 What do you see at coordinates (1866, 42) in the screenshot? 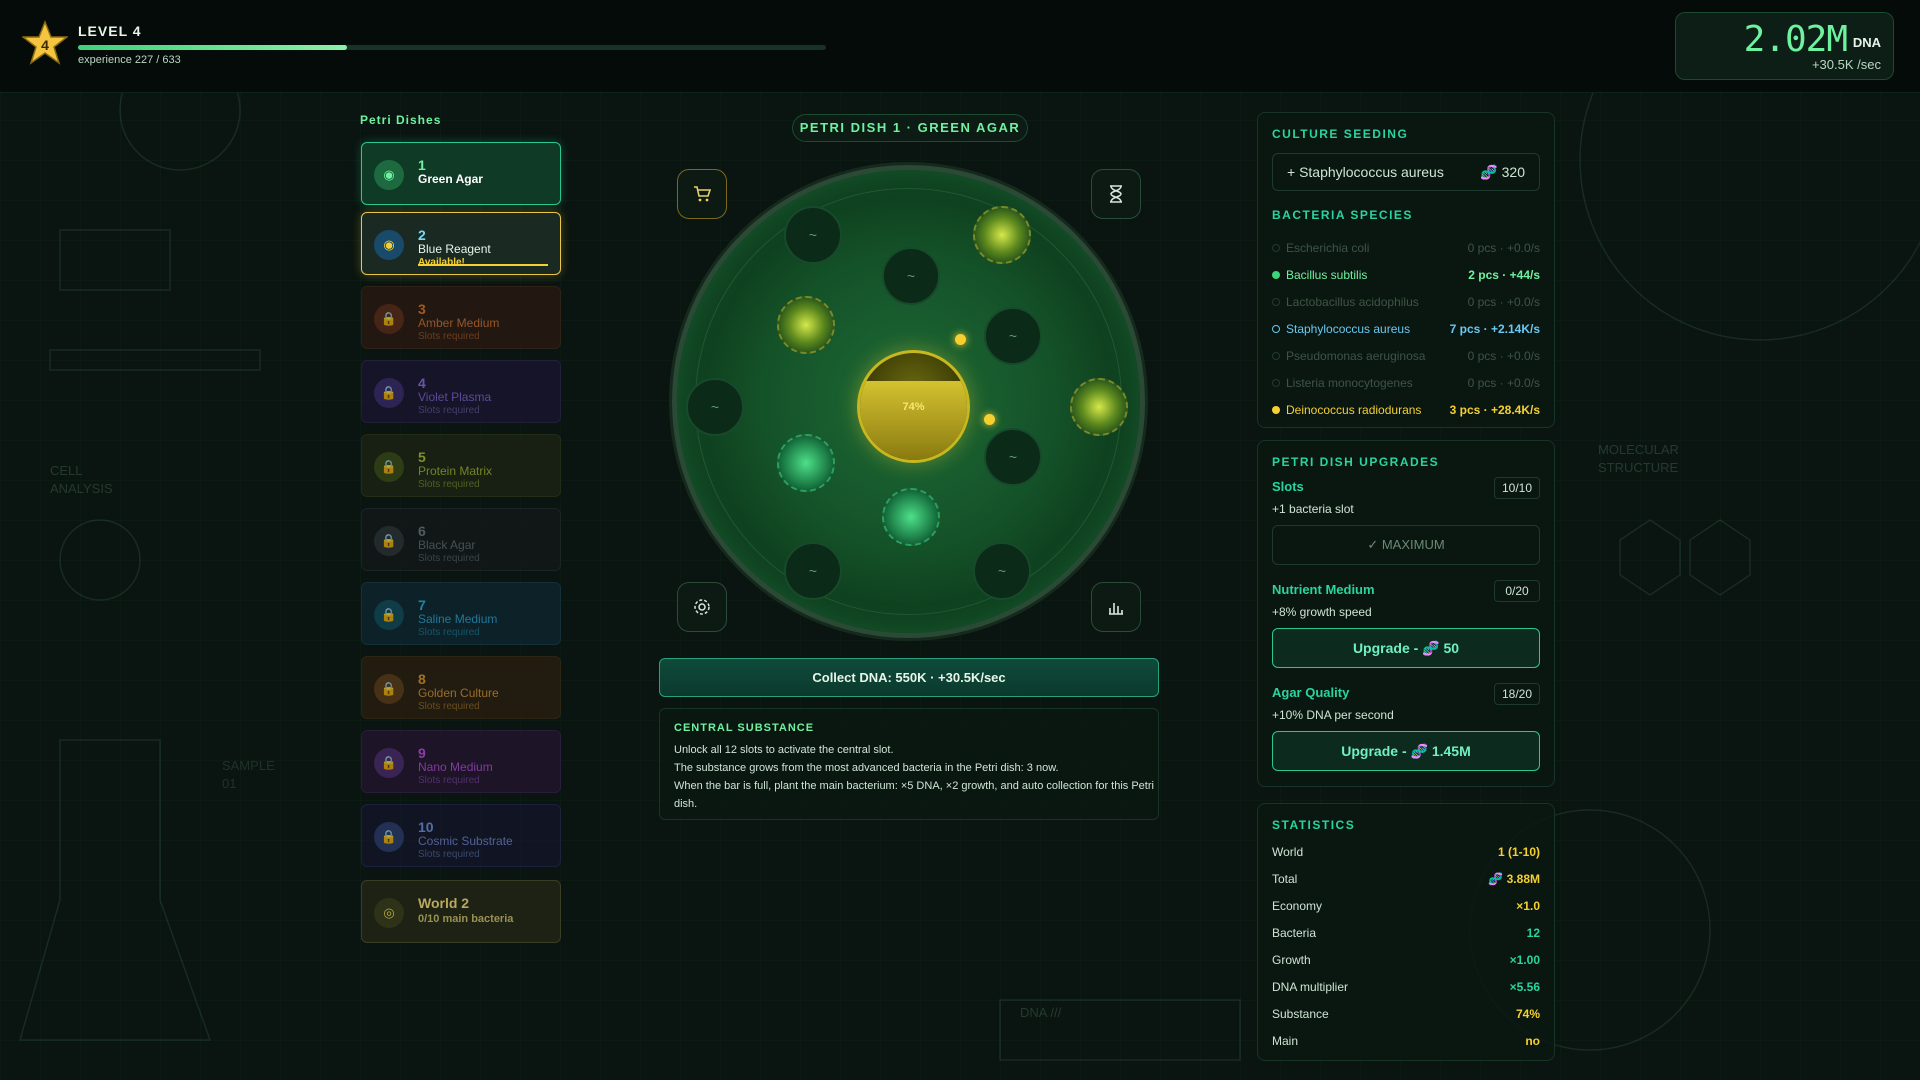
I see `dna-unit: DNA` at bounding box center [1866, 42].